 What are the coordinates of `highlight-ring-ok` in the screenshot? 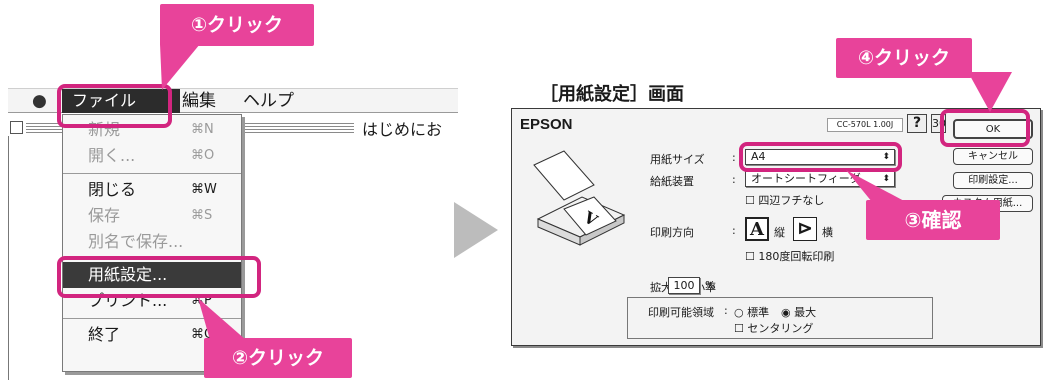 It's located at (985, 128).